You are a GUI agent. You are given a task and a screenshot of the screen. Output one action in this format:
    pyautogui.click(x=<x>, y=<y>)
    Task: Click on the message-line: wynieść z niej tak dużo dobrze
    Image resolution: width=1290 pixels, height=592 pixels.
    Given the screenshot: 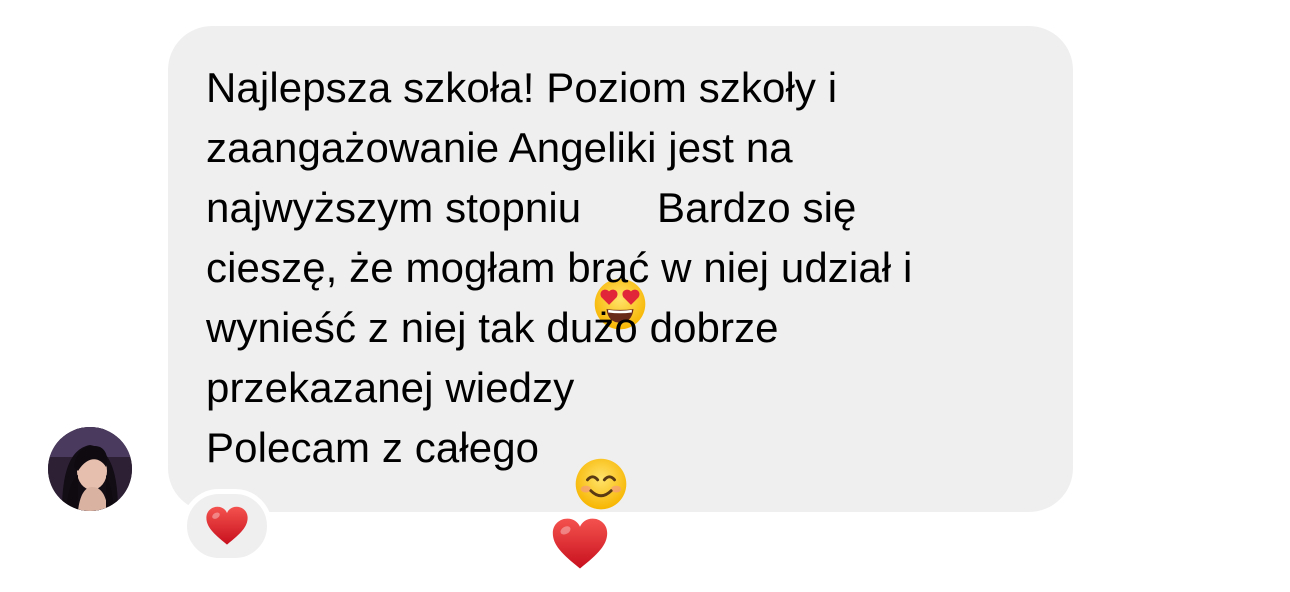 What is the action you would take?
    pyautogui.click(x=621, y=328)
    